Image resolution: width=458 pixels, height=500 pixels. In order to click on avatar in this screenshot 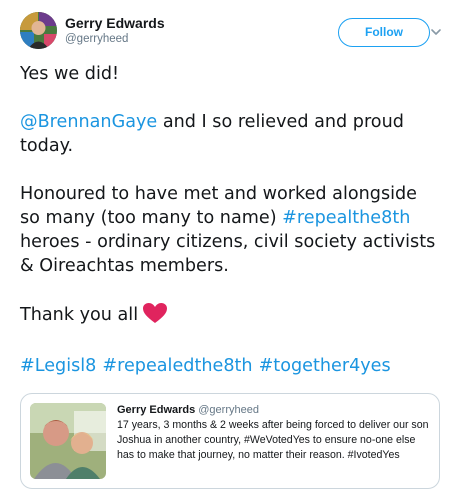, I will do `click(38, 30)`.